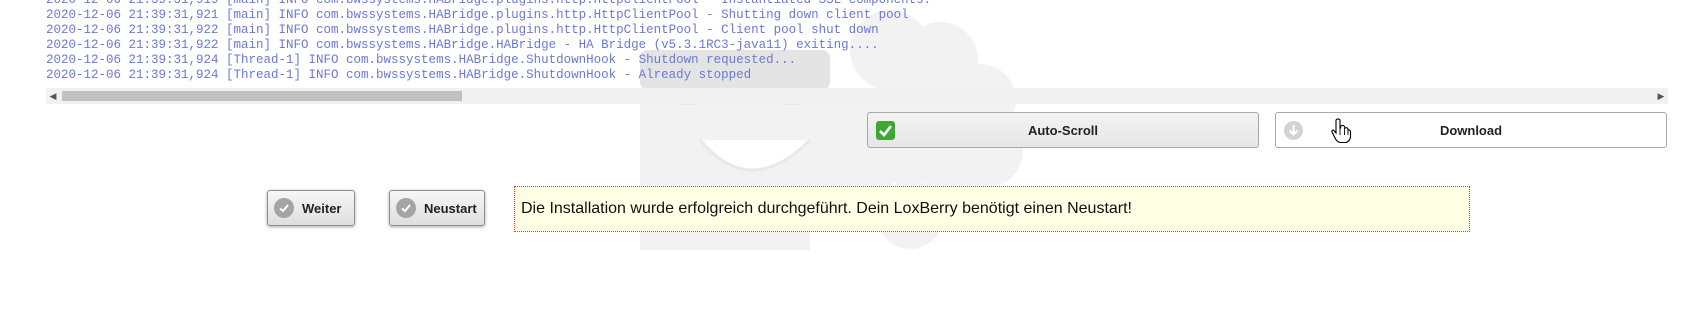  I want to click on hand-pointer-cursor-icon, so click(1341, 131).